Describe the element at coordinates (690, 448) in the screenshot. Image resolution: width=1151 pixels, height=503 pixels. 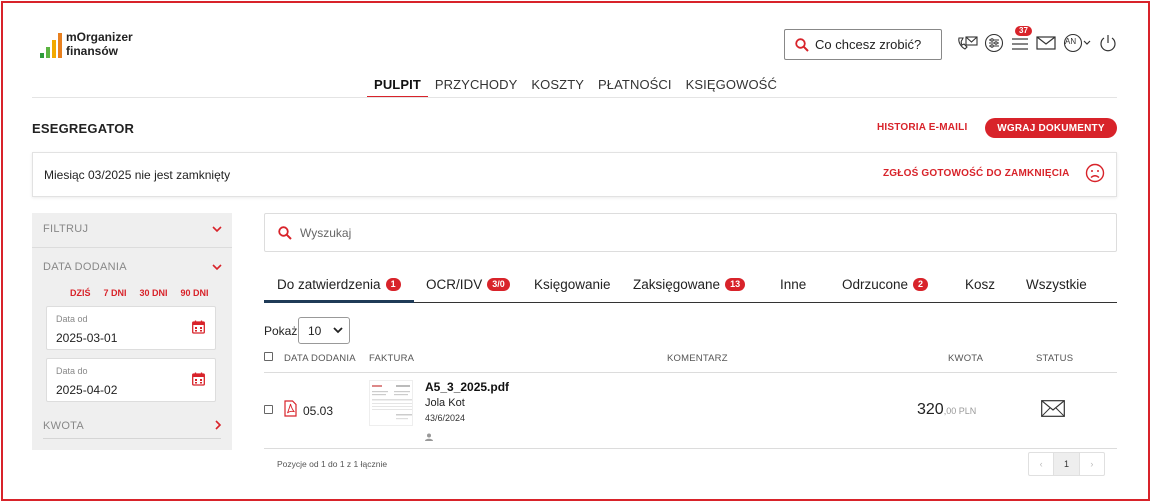
I see `table-row-divider` at that location.